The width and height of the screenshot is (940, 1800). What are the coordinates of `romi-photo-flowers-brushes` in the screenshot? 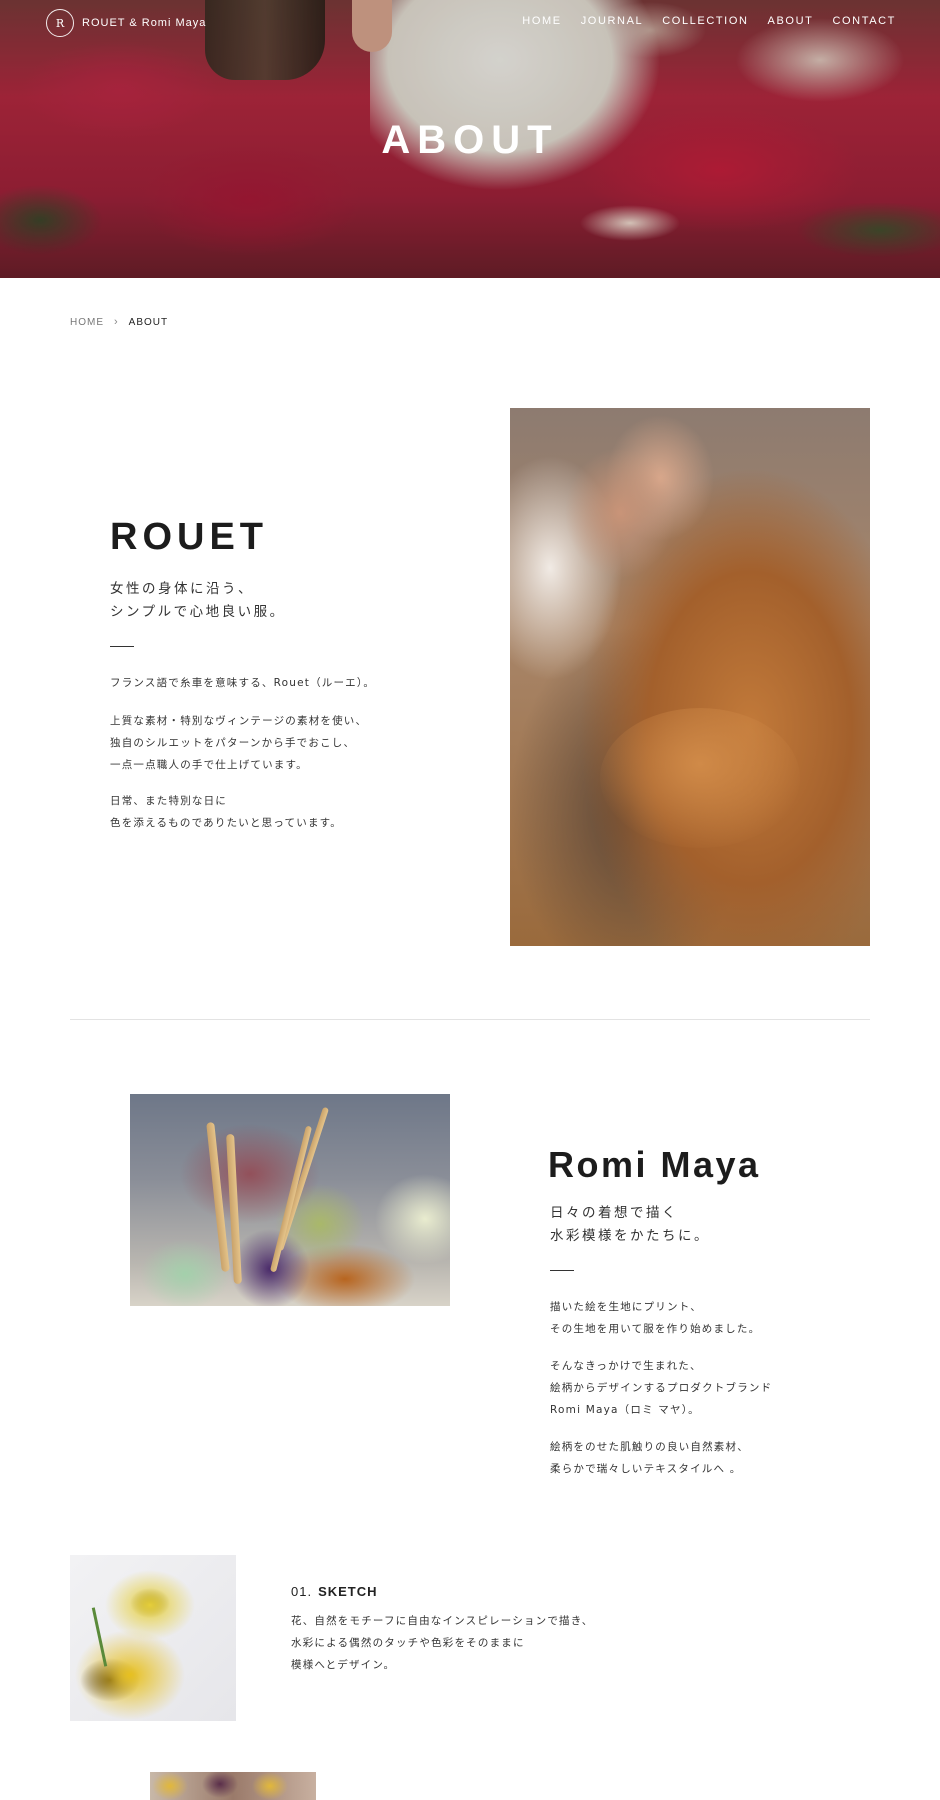 It's located at (290, 1200).